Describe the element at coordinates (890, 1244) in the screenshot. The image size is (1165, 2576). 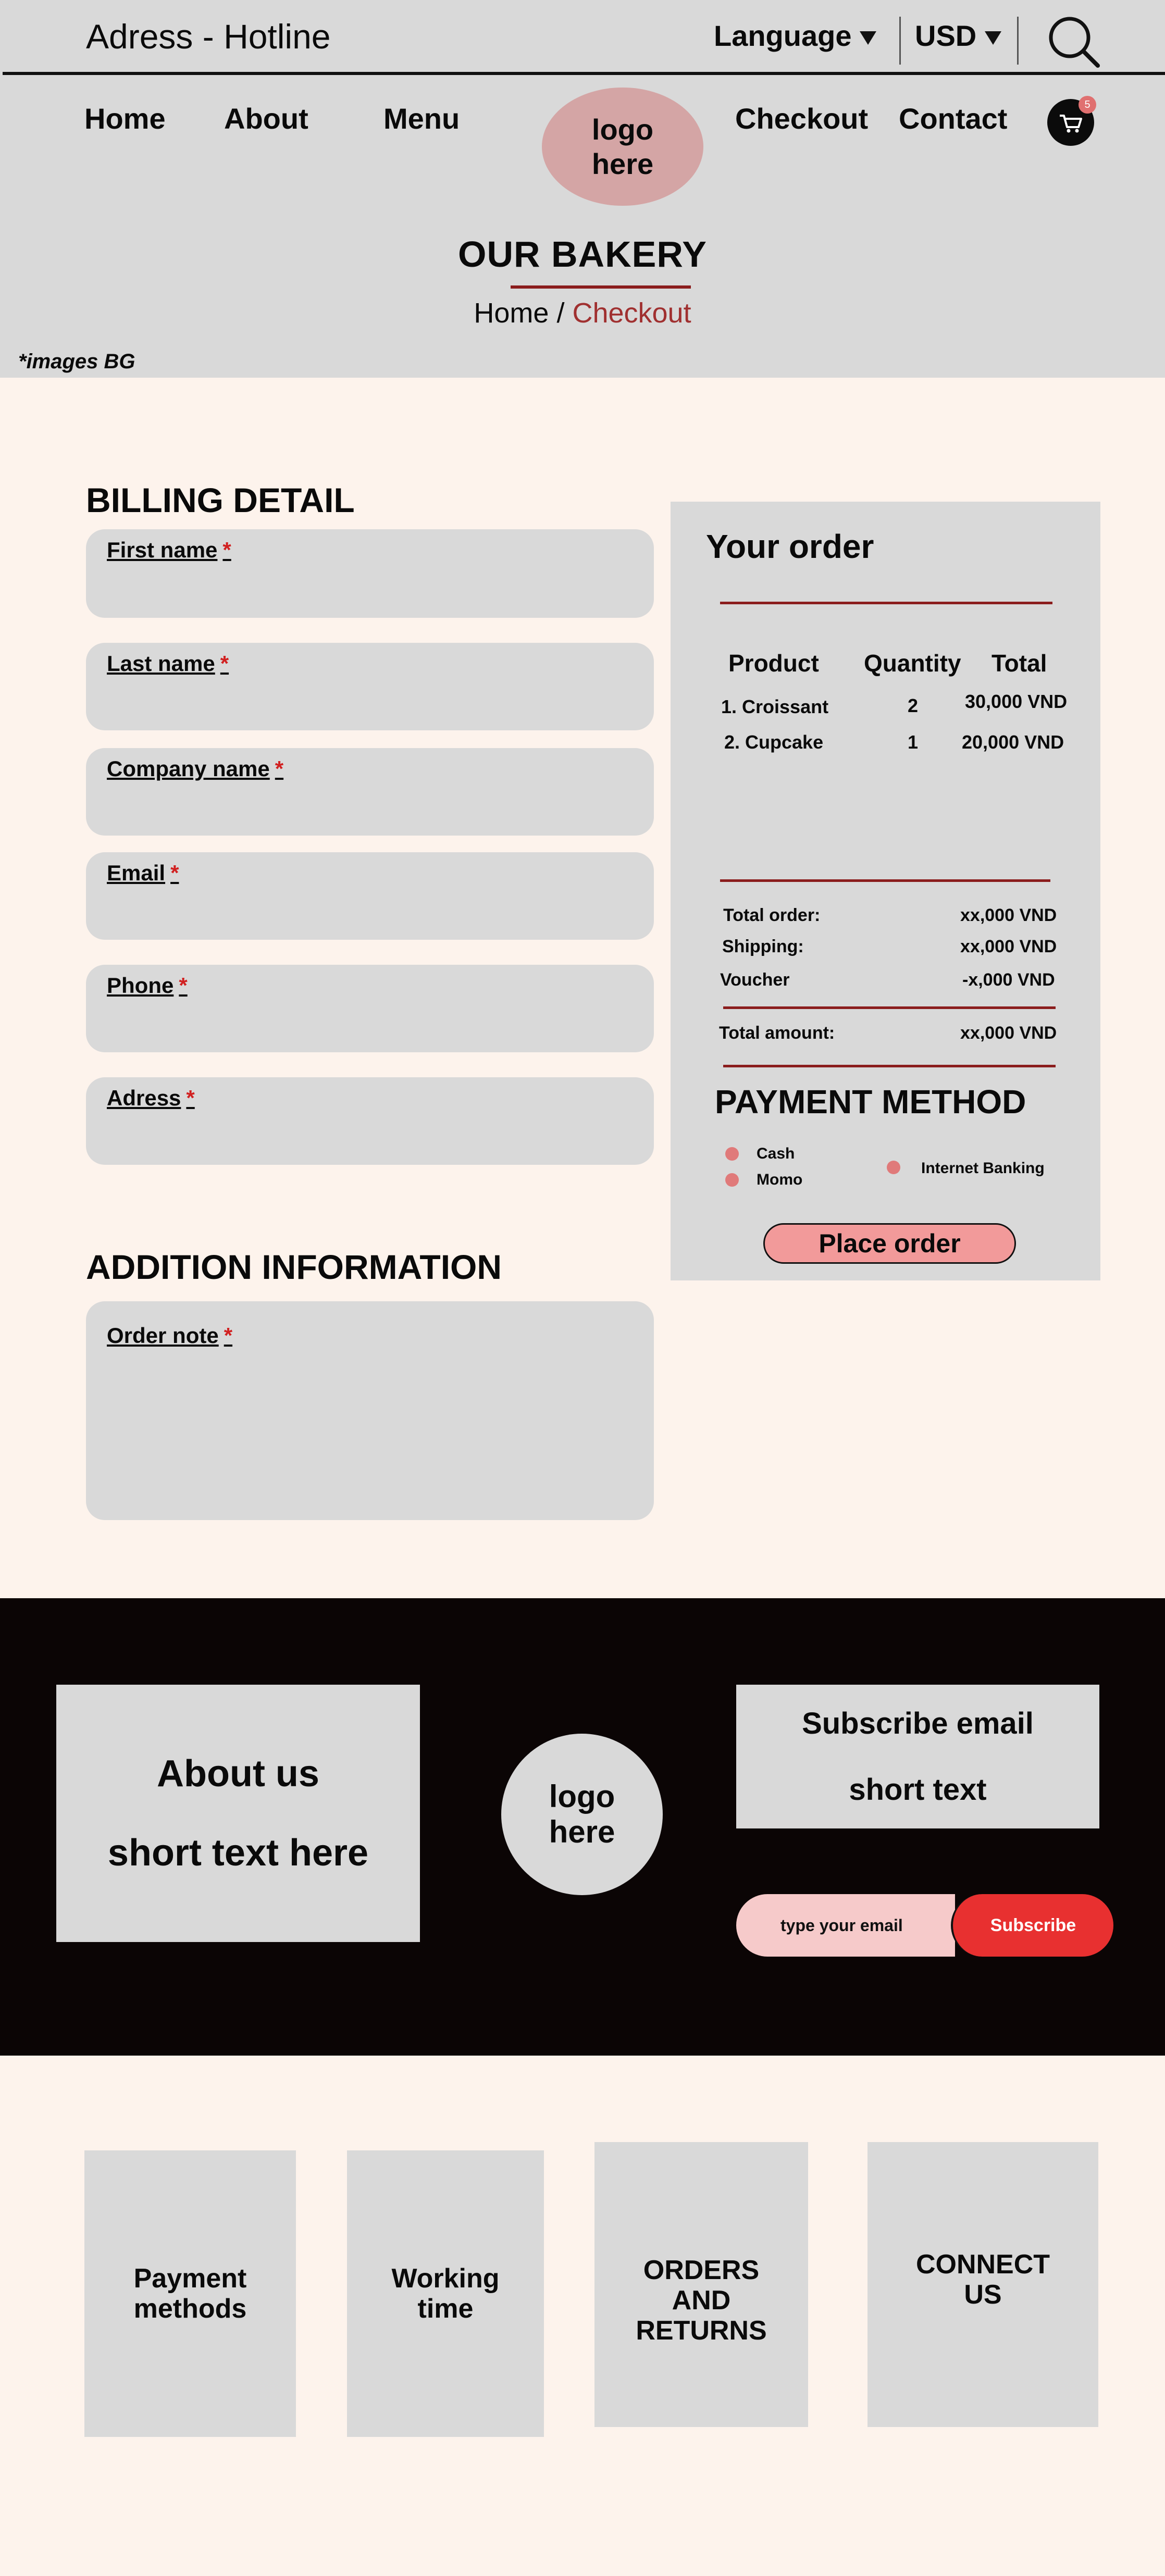
I see `place-order-button: Place order` at that location.